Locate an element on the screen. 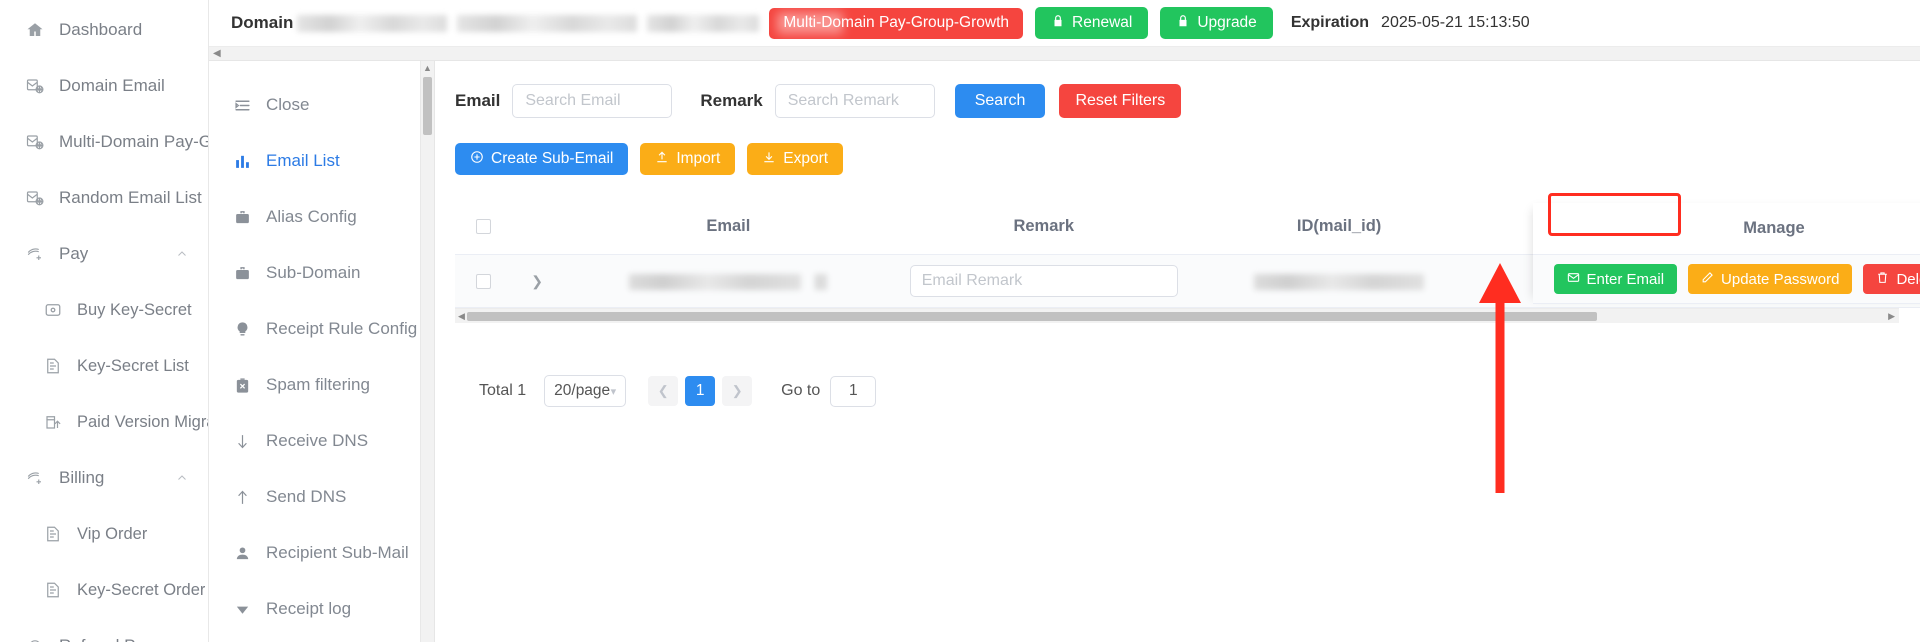  sidebar-item-label: Dashboard is located at coordinates (101, 29).